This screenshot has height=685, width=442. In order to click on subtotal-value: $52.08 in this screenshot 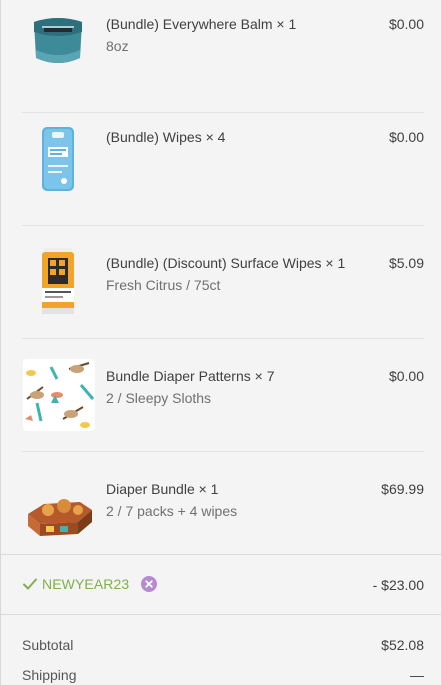, I will do `click(402, 645)`.